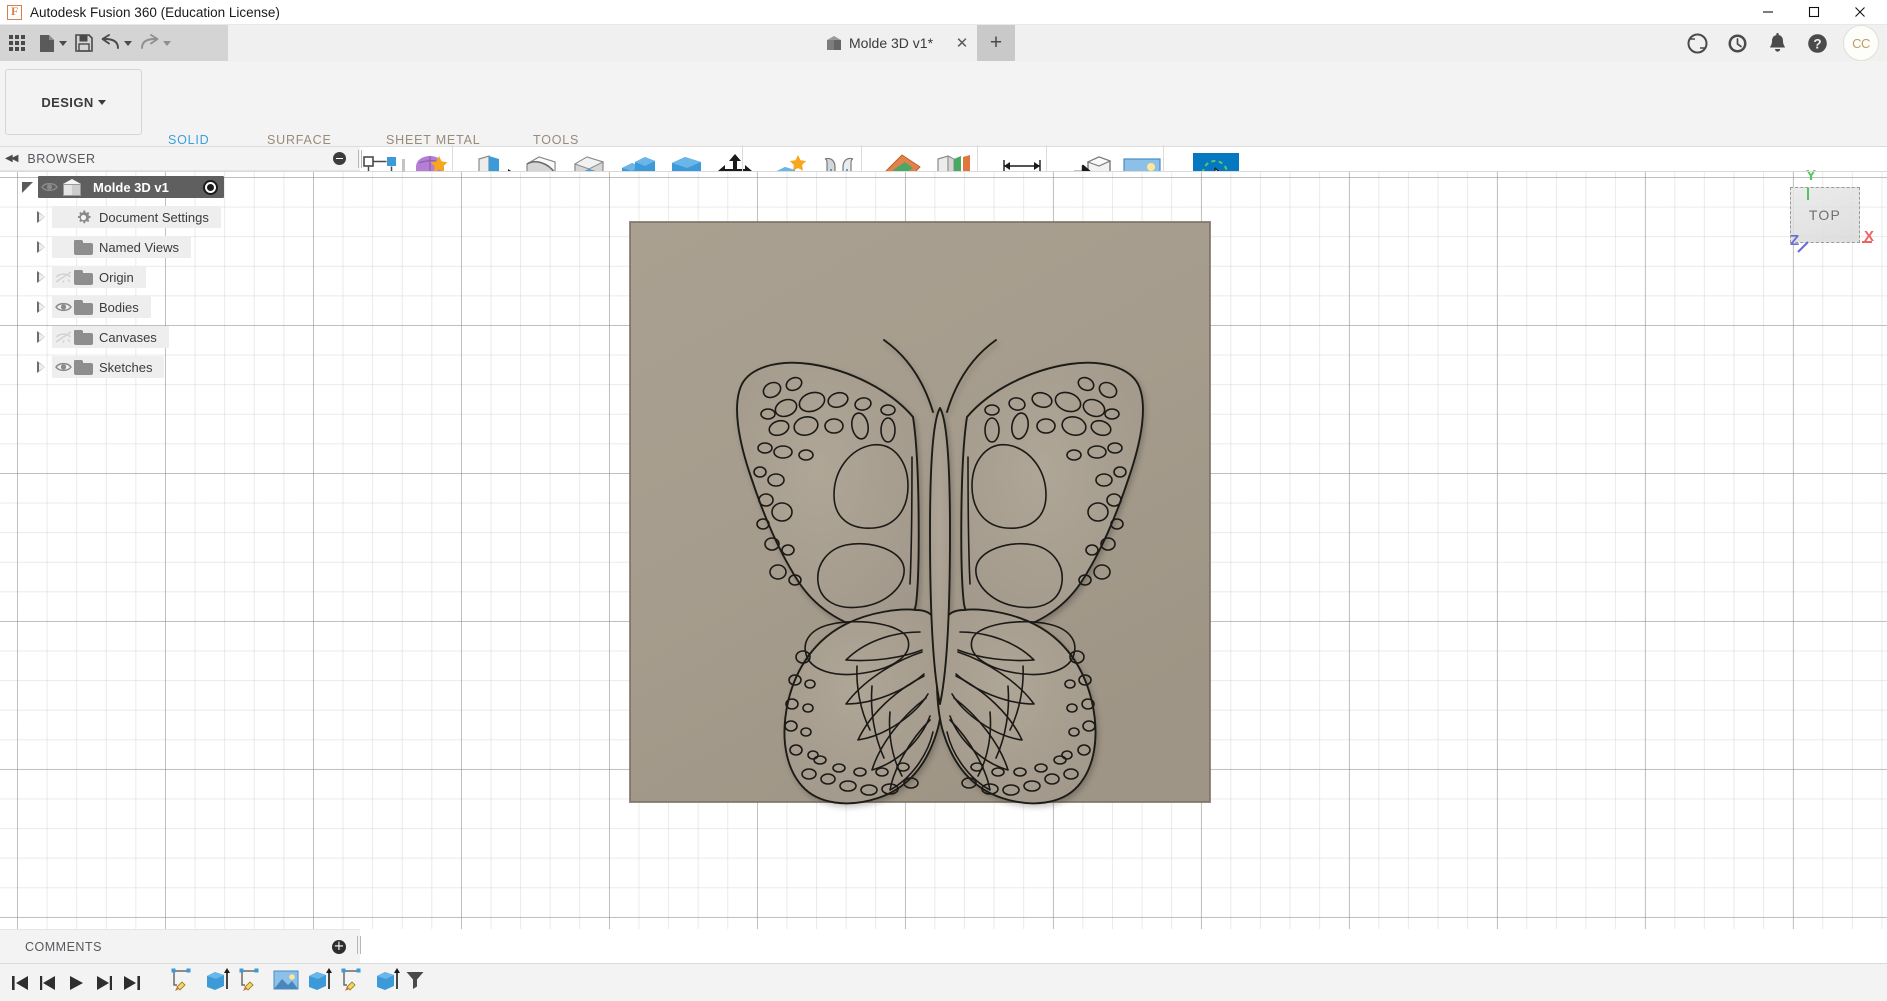  I want to click on timeline-extrude-2-icon, so click(321, 983).